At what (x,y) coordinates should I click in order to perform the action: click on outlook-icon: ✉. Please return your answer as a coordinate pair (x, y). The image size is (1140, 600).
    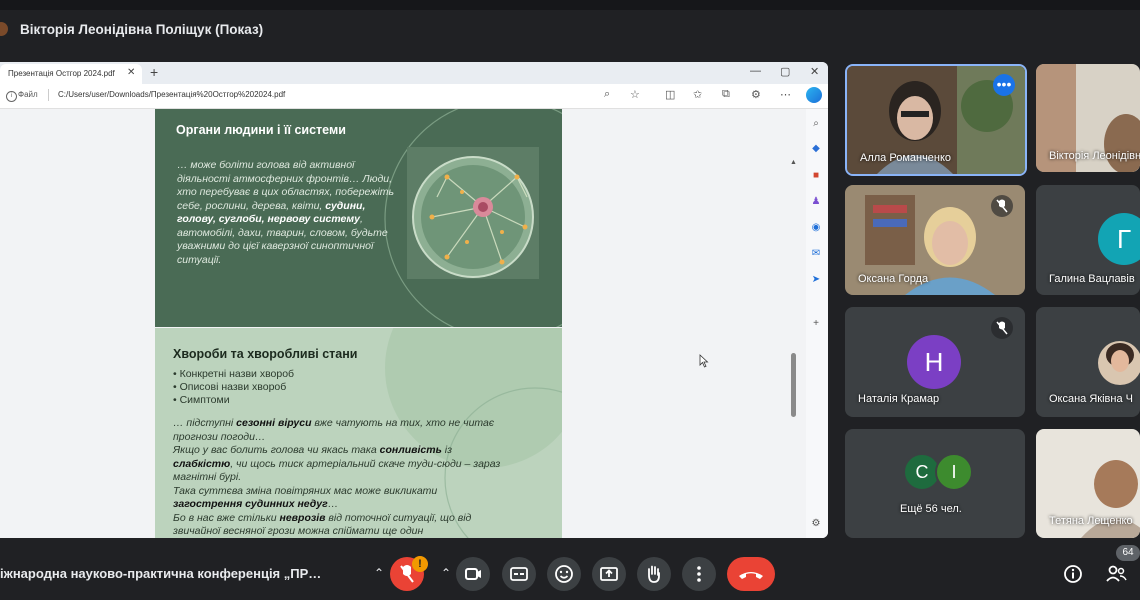
    Looking at the image, I should click on (816, 254).